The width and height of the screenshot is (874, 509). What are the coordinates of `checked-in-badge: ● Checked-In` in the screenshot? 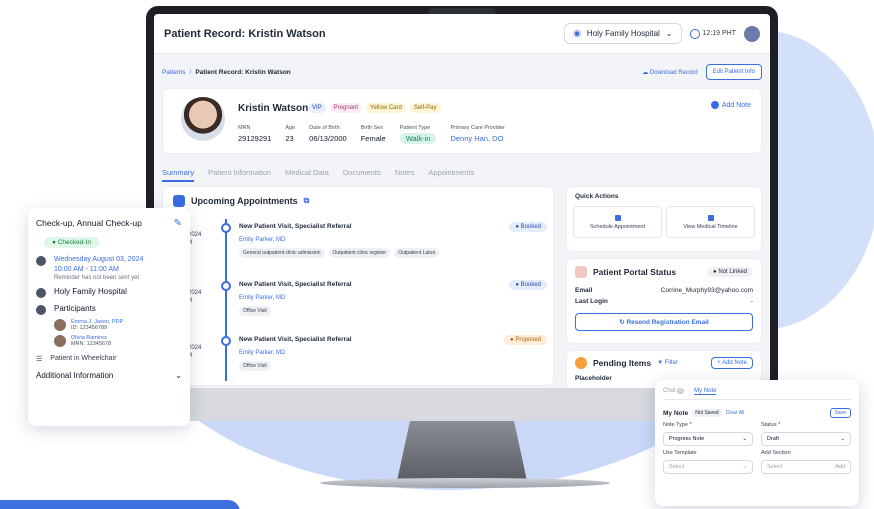 It's located at (71, 242).